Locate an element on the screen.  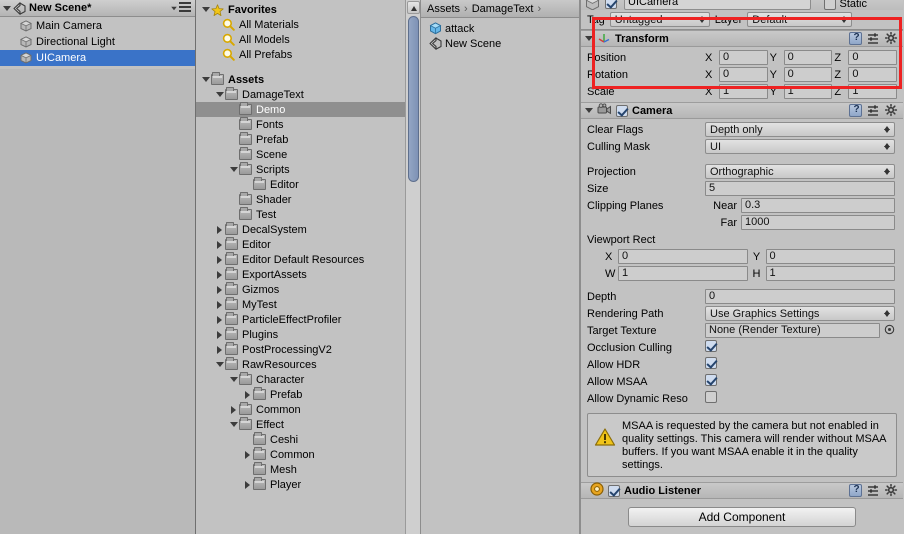
occlusion-culling-checkbox is located at coordinates (711, 346).